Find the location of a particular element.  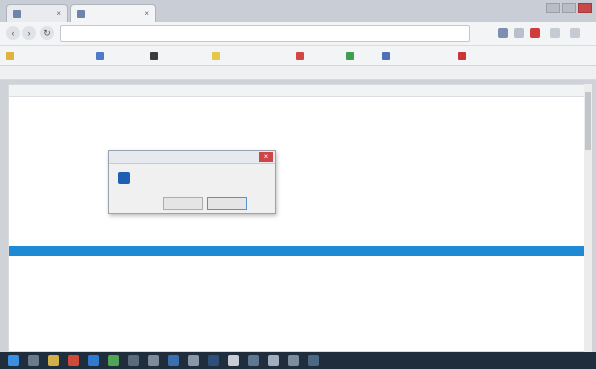

tab-1: × is located at coordinates (37, 13).